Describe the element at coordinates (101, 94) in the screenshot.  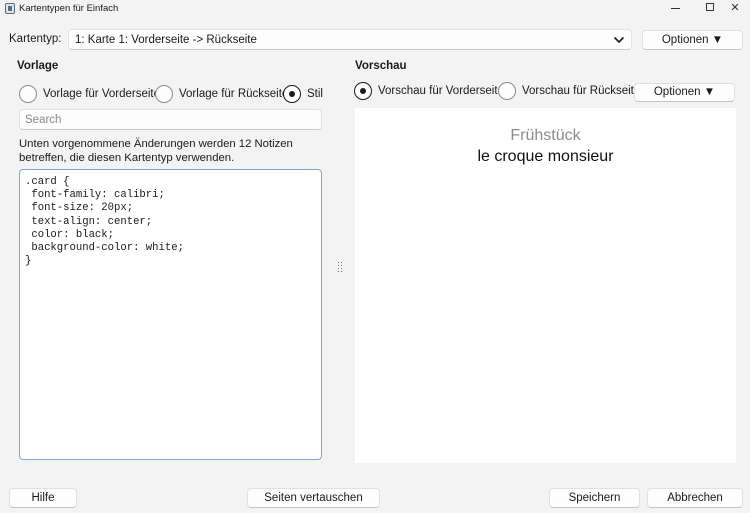
I see `radio-label: Vorlage für Vorderseite` at that location.